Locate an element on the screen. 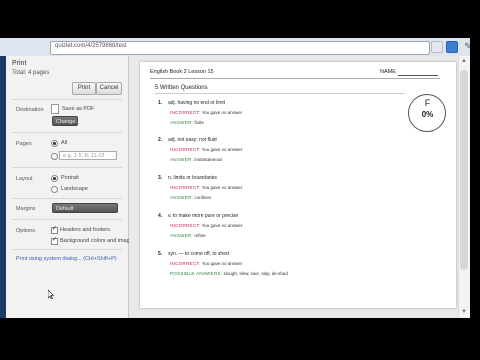 Image resolution: width=480 pixels, height=360 pixels. answer-line: ANSWER: finite is located at coordinates (187, 122).